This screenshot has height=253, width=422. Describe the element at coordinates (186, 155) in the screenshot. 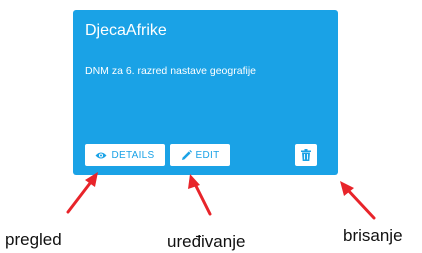

I see `pencil-icon` at that location.